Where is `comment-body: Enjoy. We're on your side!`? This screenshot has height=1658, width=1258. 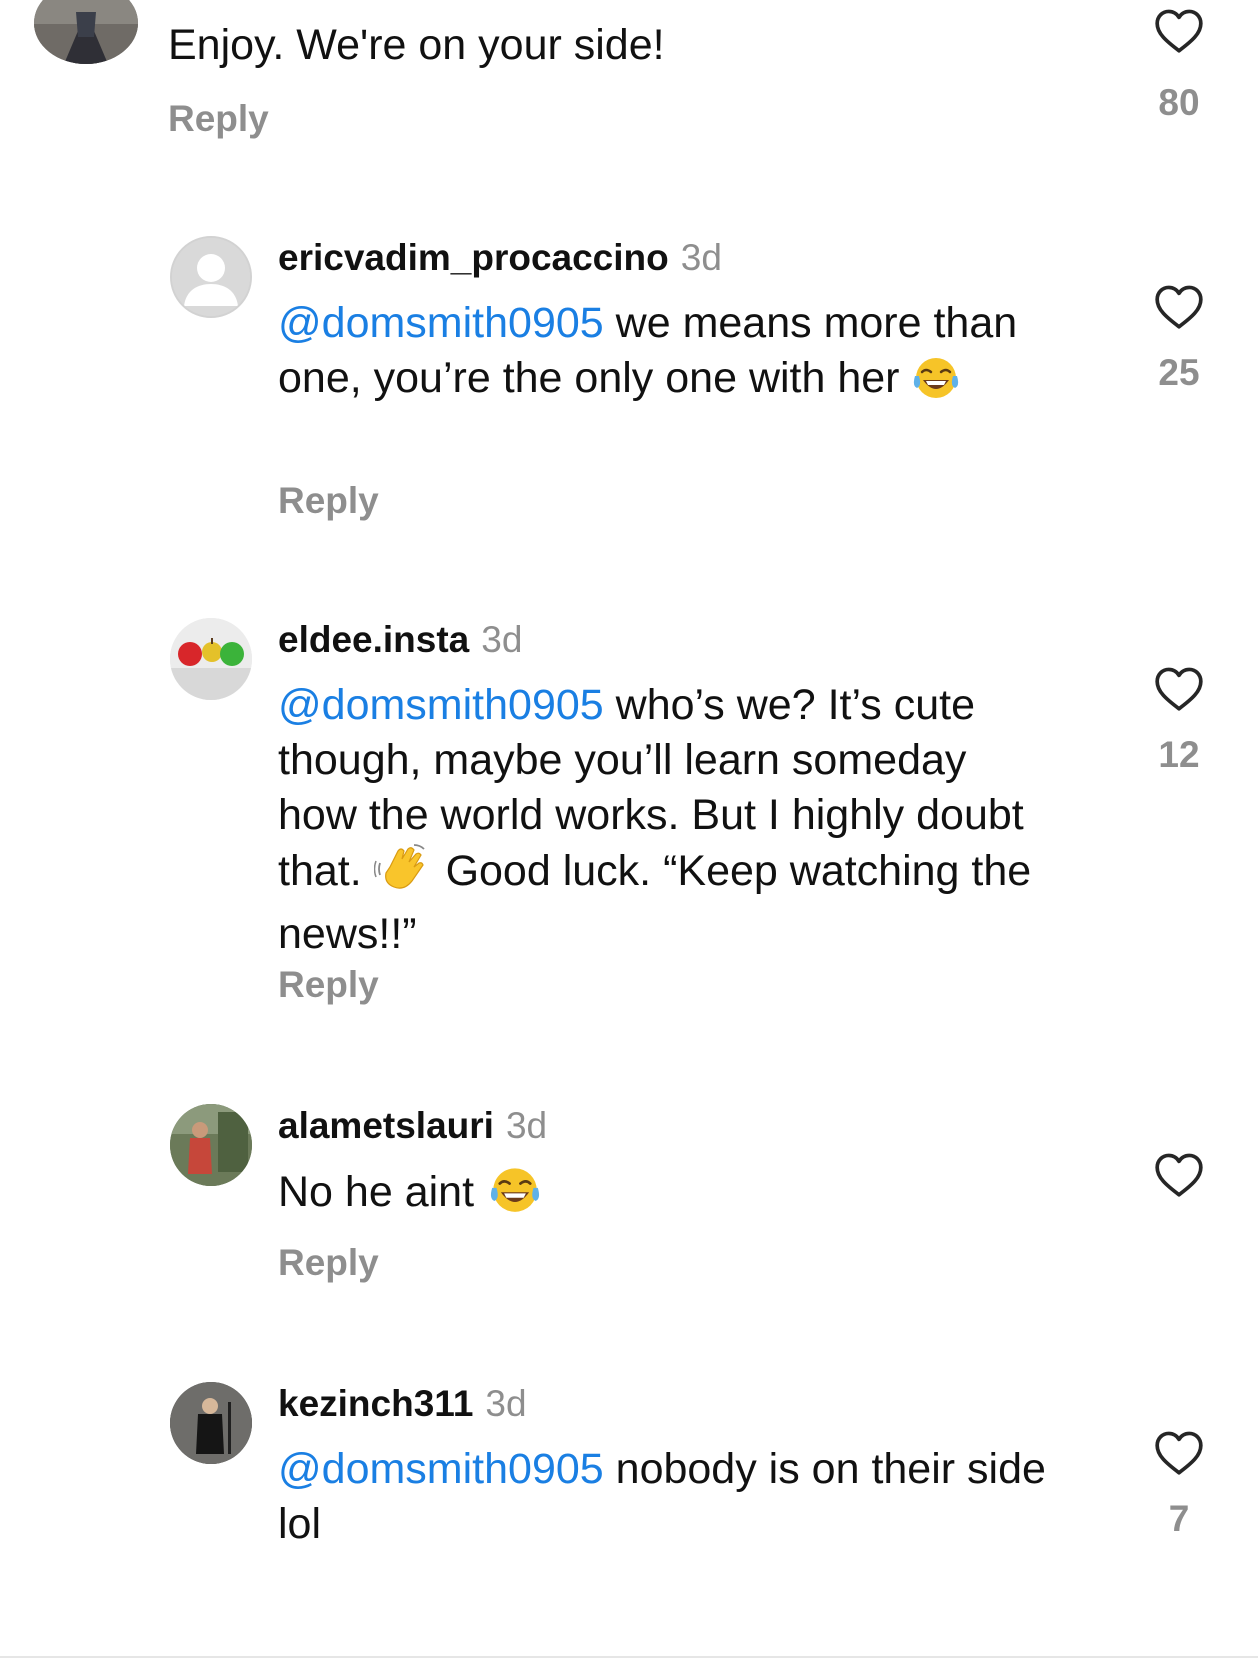 comment-body: Enjoy. We're on your side! is located at coordinates (618, 45).